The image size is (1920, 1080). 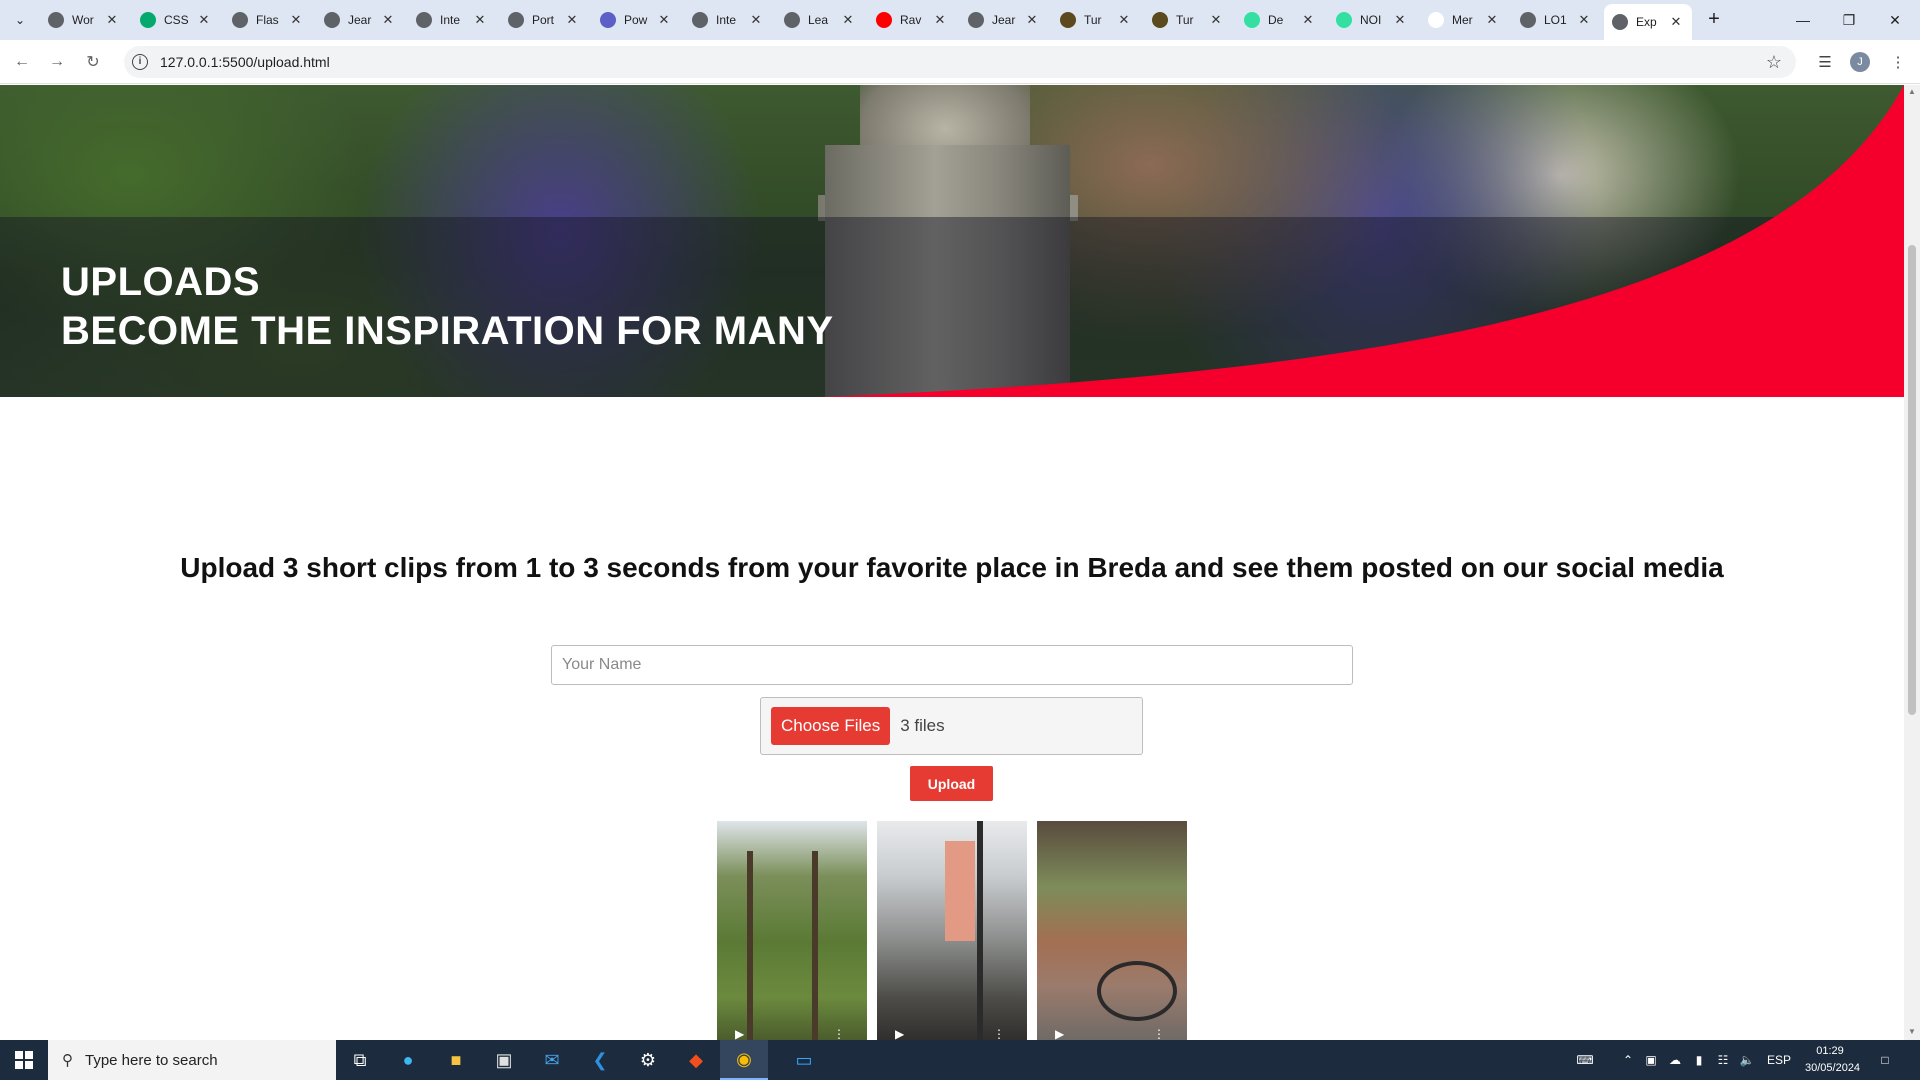 What do you see at coordinates (1895, 20) in the screenshot?
I see `close-window-button: ✕` at bounding box center [1895, 20].